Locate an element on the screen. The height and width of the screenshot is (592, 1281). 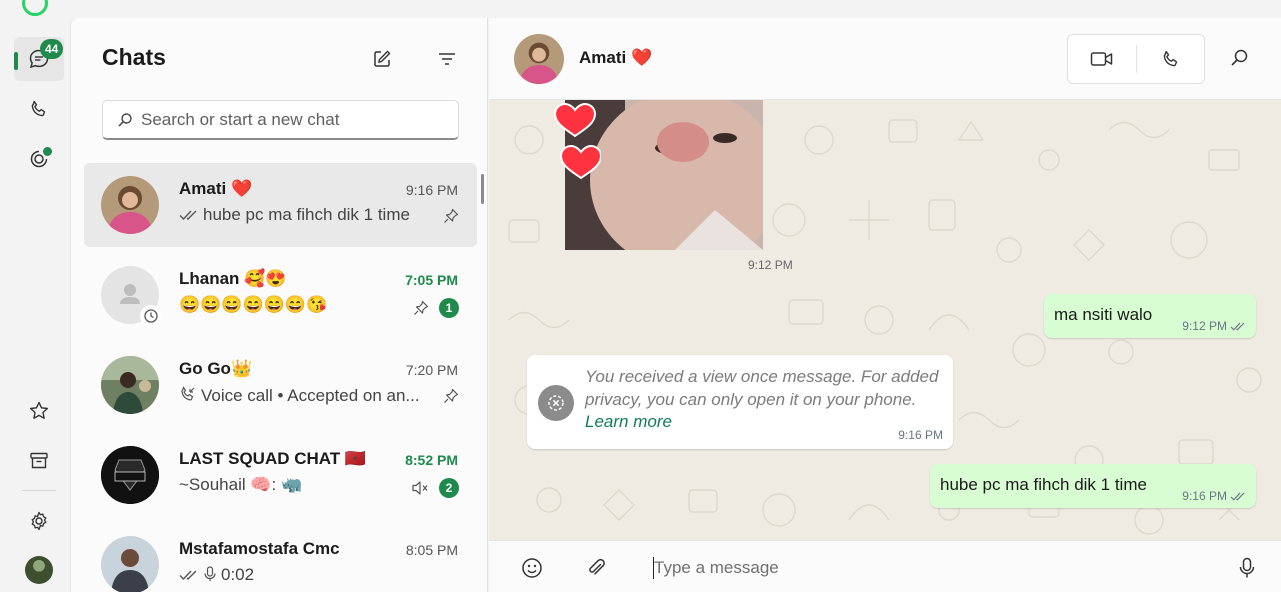
chat-time: 7:05 PM is located at coordinates (431, 280).